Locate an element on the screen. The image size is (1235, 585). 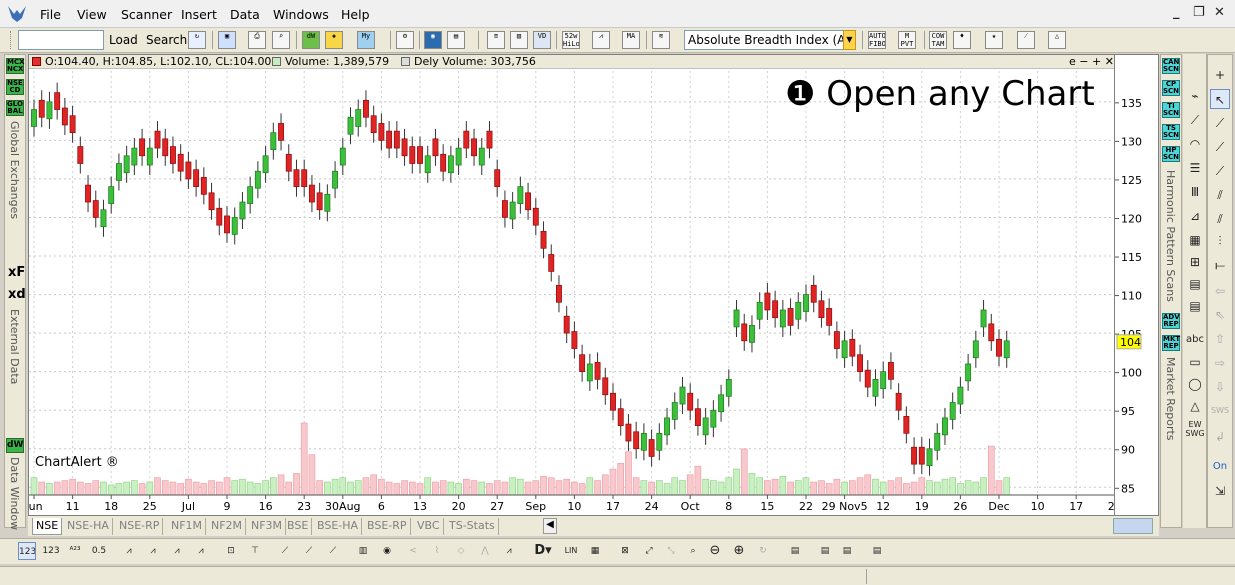
tab-nf3m: NF3M is located at coordinates (267, 526).